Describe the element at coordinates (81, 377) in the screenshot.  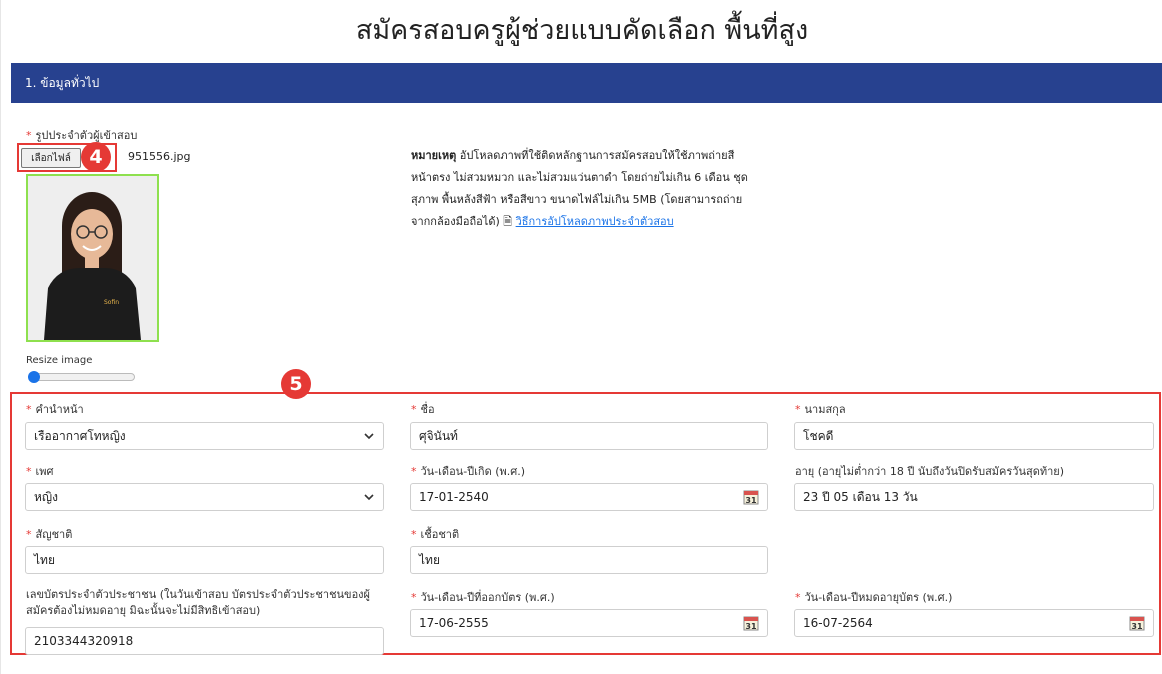
I see `resize-image-slider` at that location.